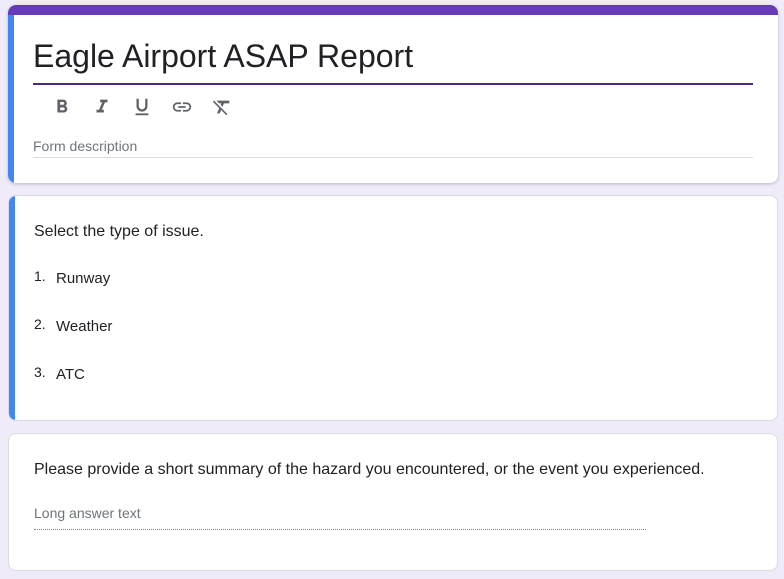  What do you see at coordinates (40, 372) in the screenshot?
I see `list-item-number: 3.` at bounding box center [40, 372].